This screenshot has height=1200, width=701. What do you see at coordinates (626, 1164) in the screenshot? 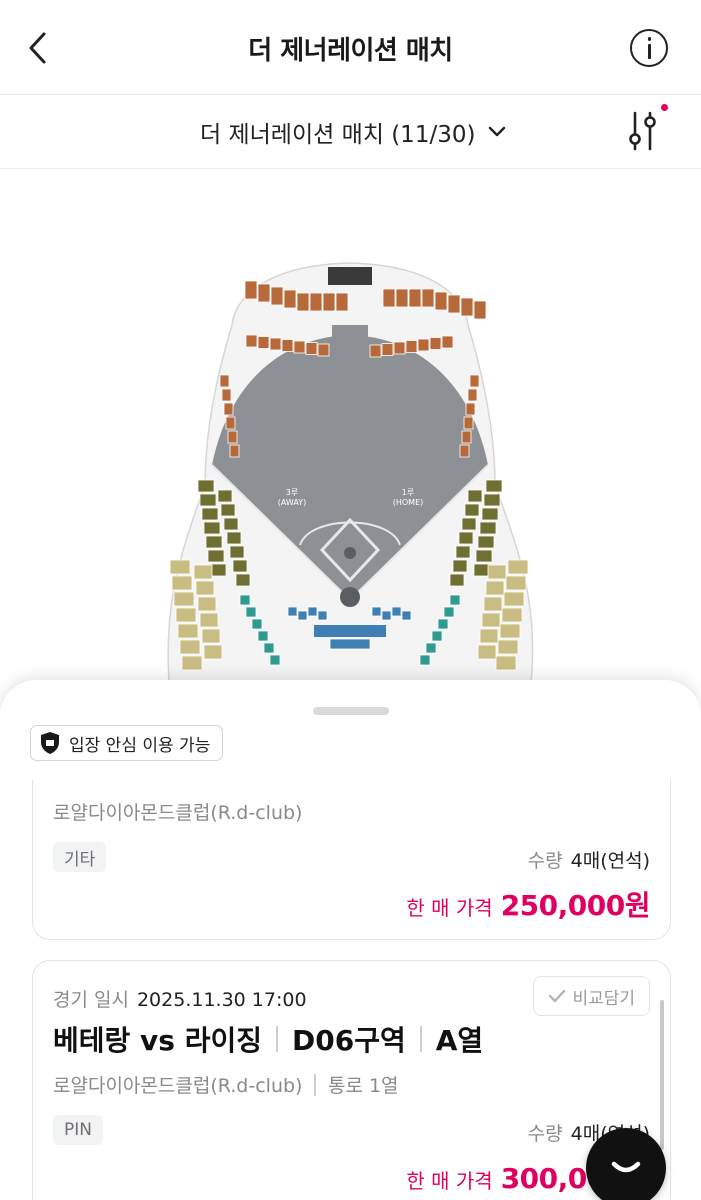
I see `chat-button` at bounding box center [626, 1164].